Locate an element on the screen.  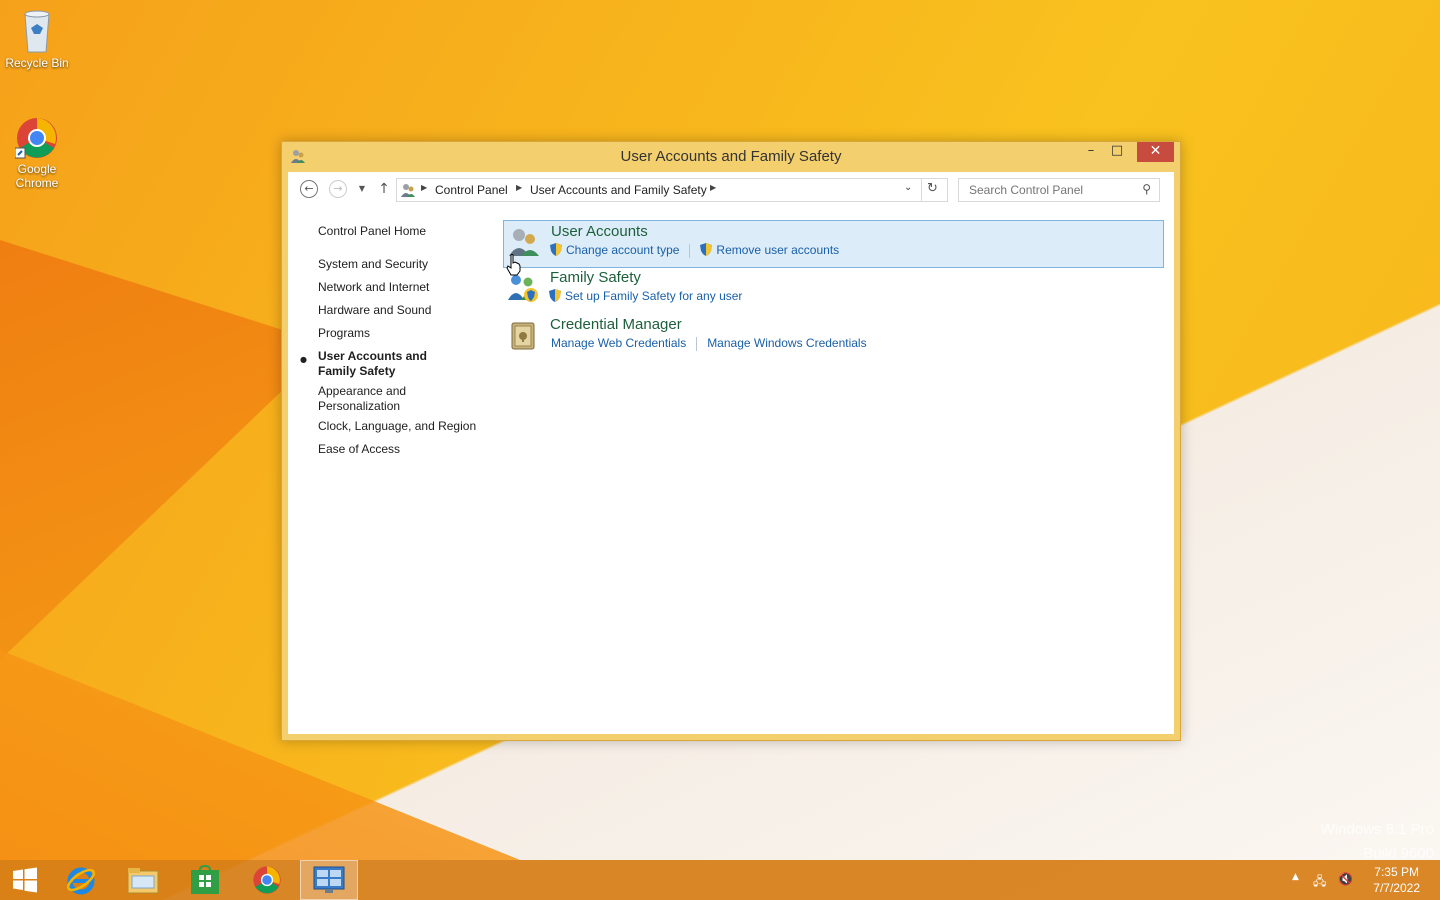
search-icon: ⚲ is located at coordinates (1146, 189).